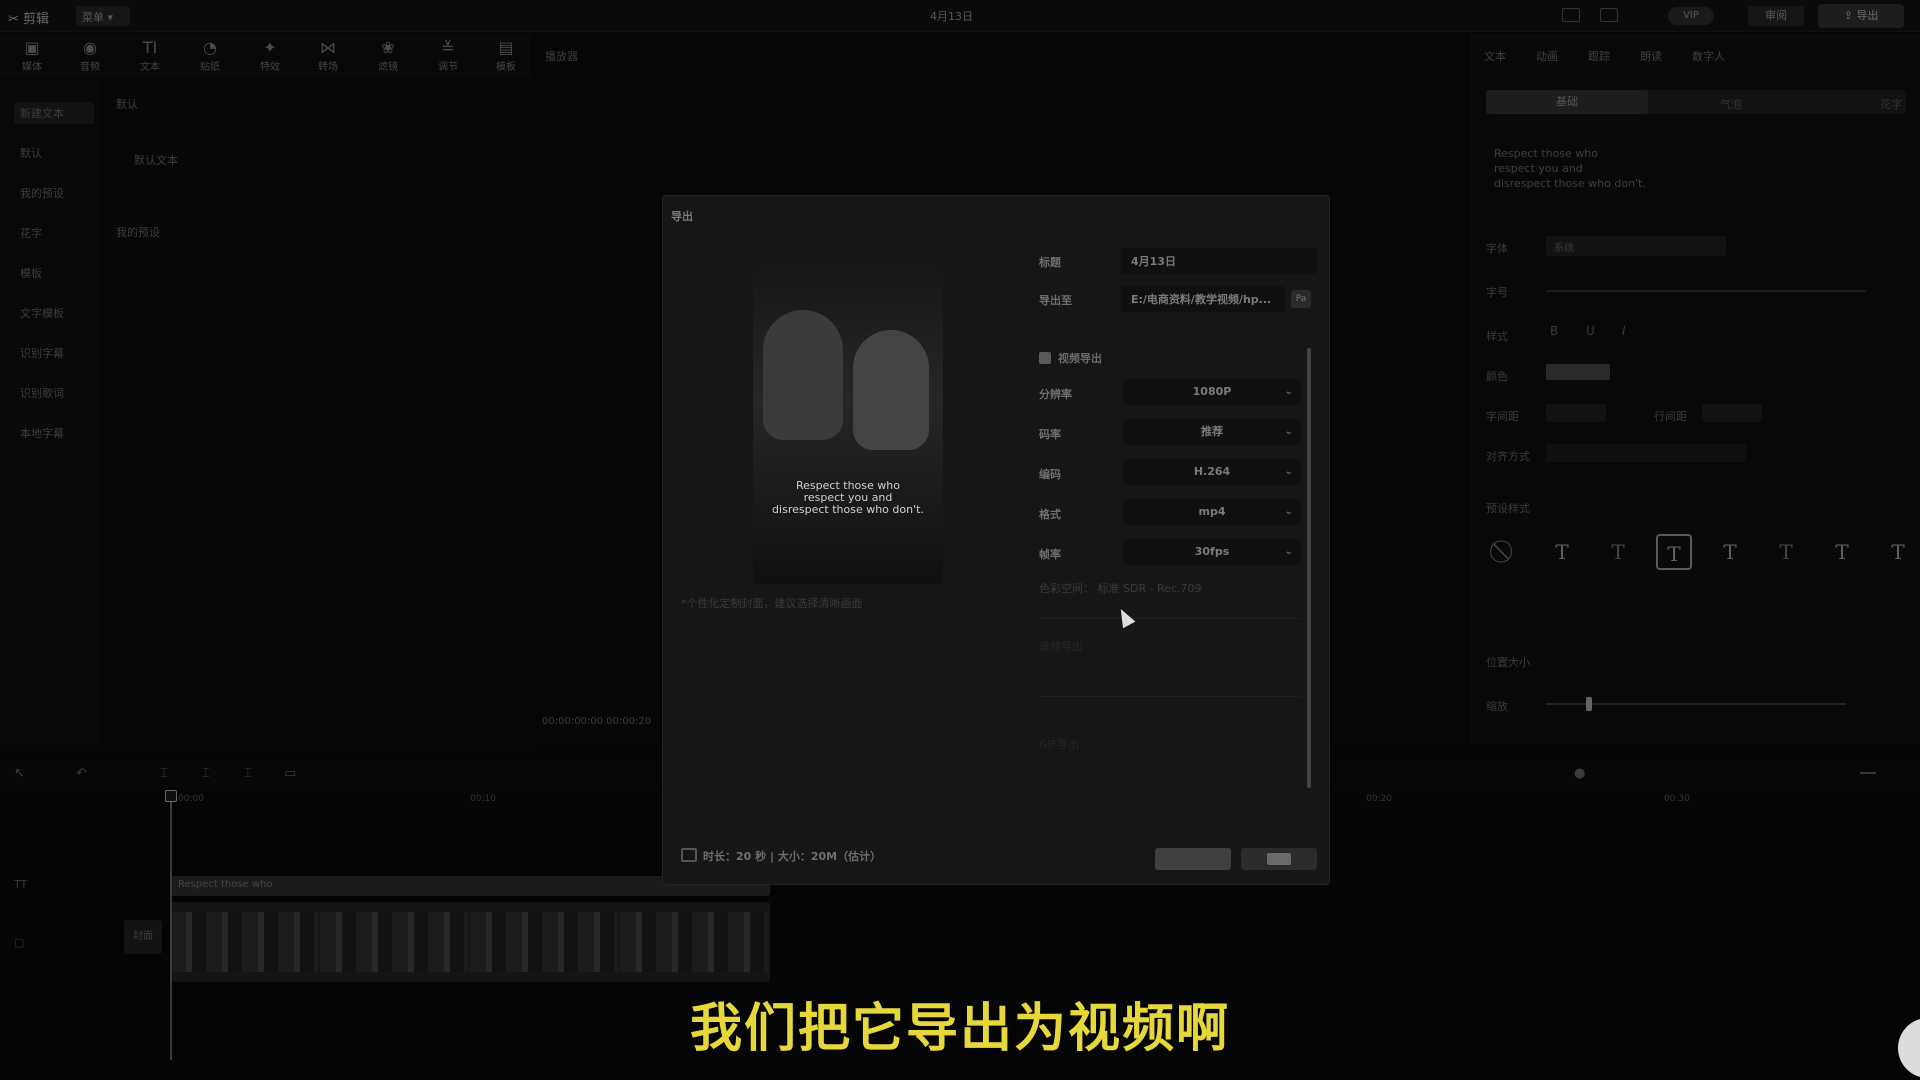 This screenshot has width=1920, height=1080. Describe the element at coordinates (1045, 358) in the screenshot. I see `video-export-checkbox` at that location.